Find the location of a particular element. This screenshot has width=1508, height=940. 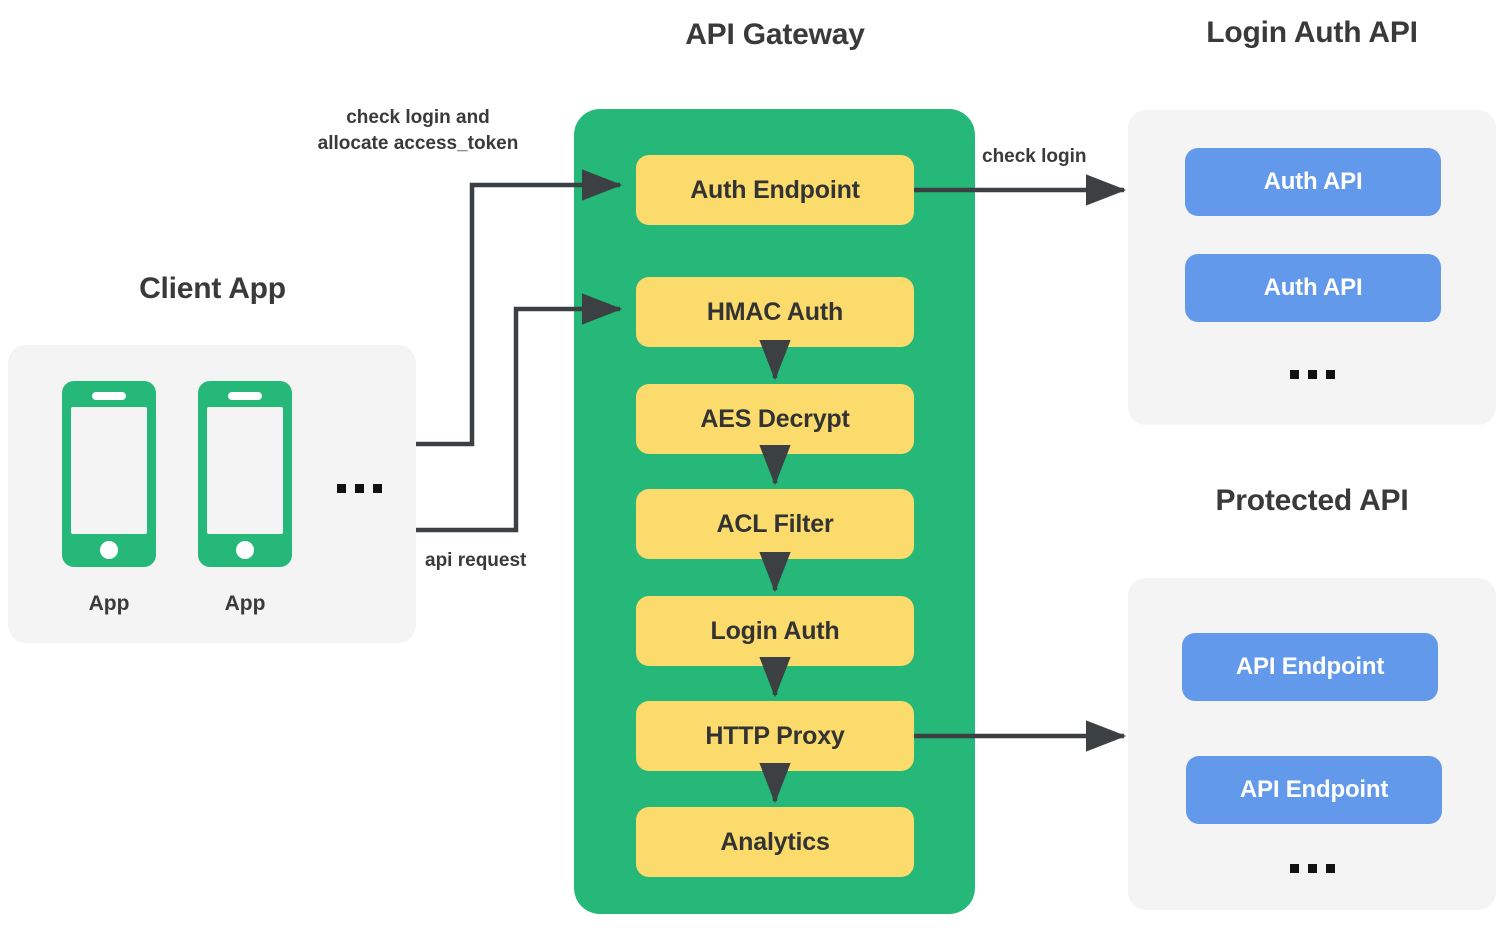

gateway-stage-login-auth: Login Auth is located at coordinates (775, 631).